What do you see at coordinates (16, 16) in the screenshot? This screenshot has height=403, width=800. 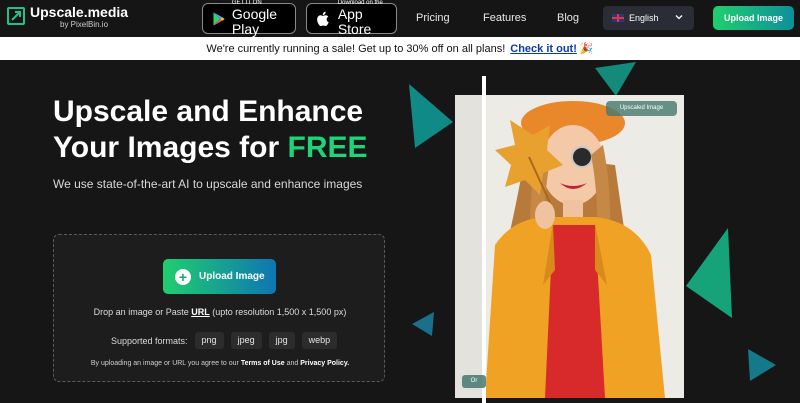 I see `upscale-logo-icon` at bounding box center [16, 16].